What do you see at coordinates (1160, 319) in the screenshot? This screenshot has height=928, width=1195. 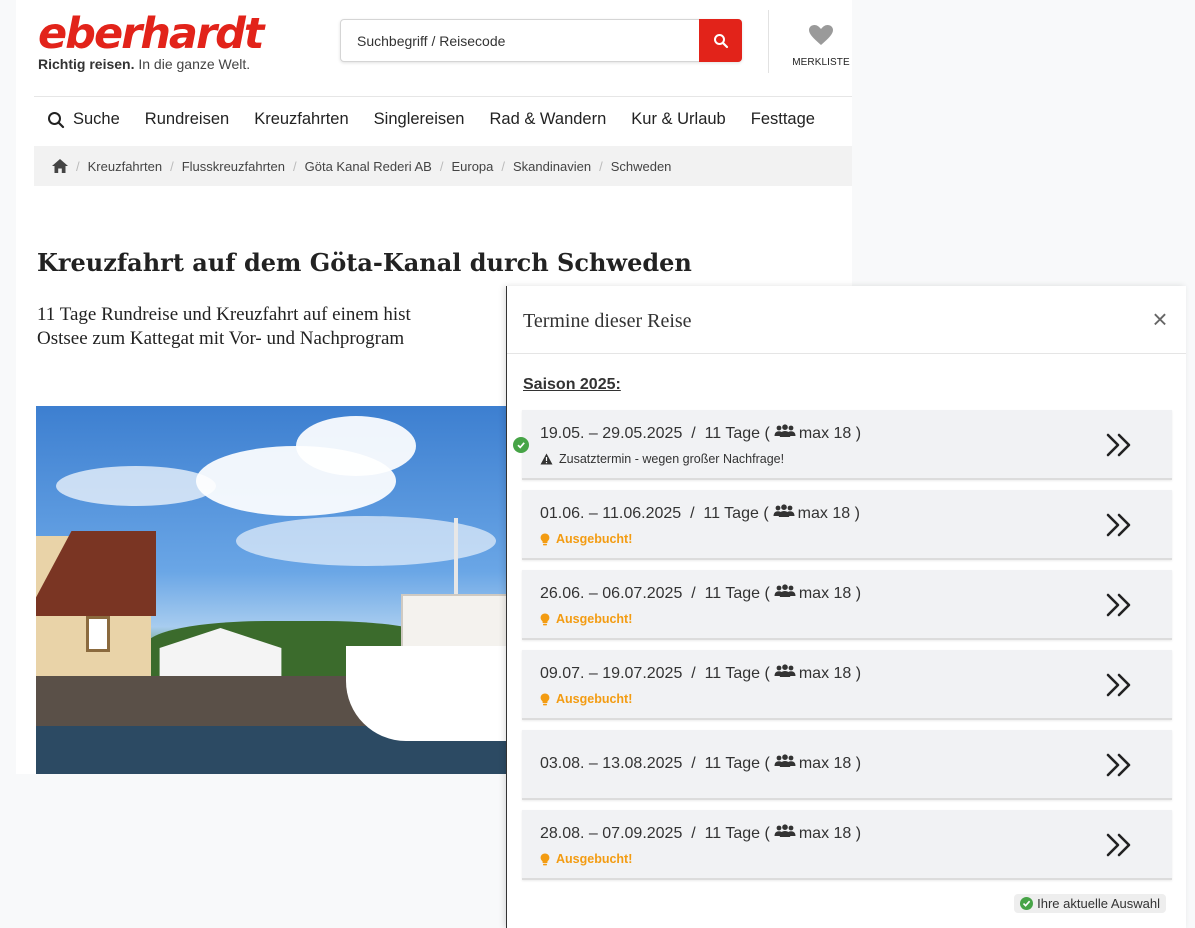 I see `close-icon: ×` at bounding box center [1160, 319].